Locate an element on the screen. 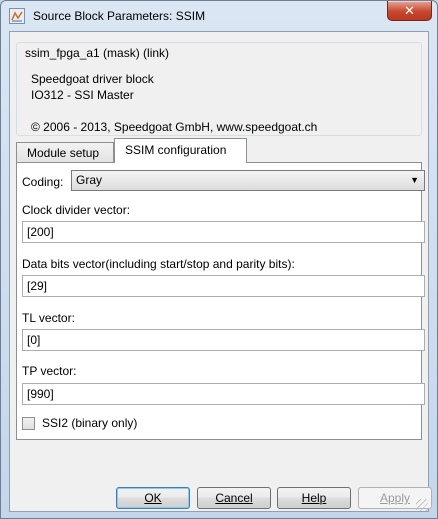  help-button: Help is located at coordinates (314, 498).